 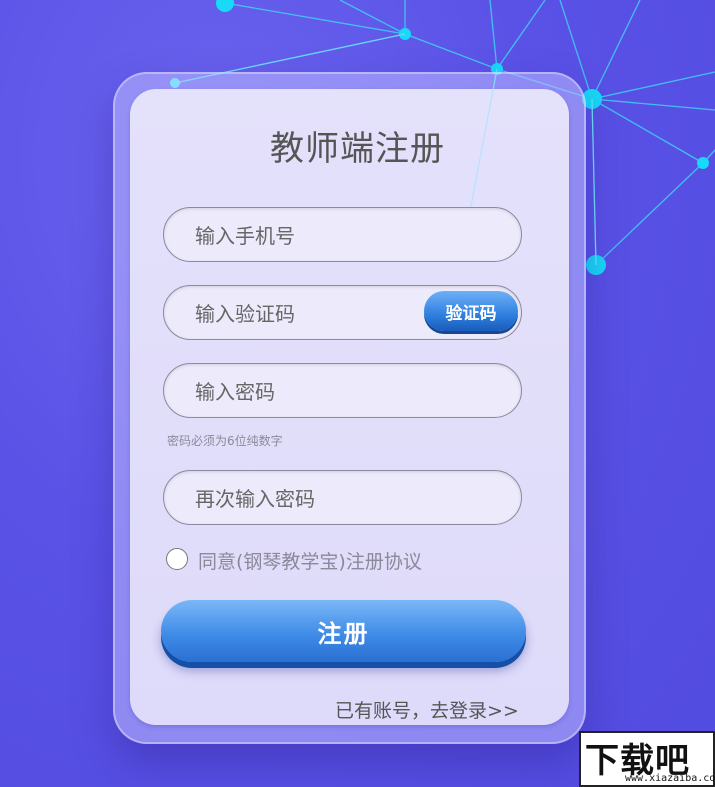 I want to click on go-login-link: 已有账号，去登录>>, so click(x=427, y=709).